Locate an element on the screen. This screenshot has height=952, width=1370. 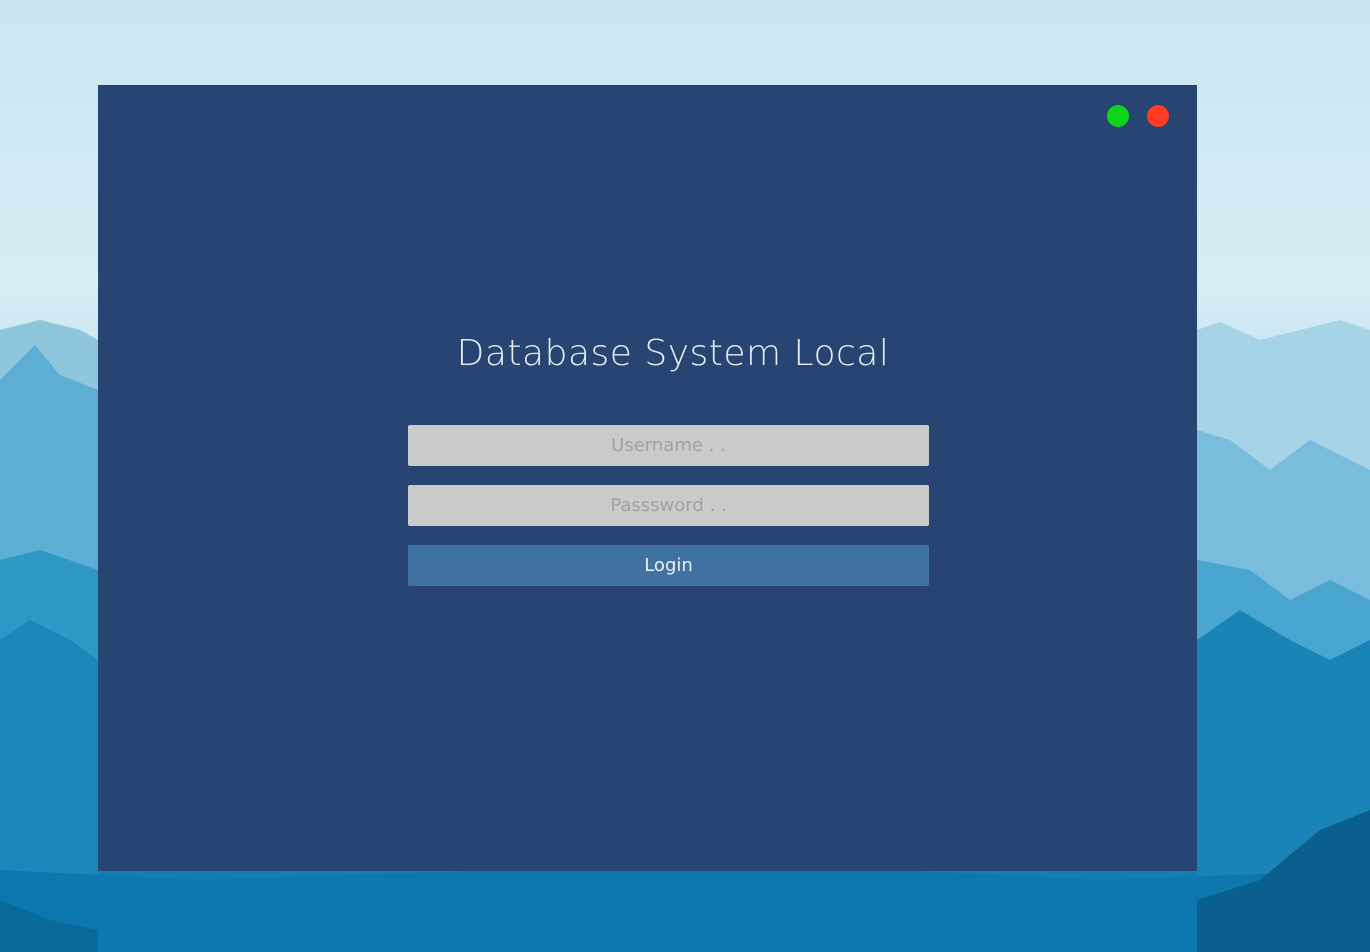
close-button is located at coordinates (1158, 116).